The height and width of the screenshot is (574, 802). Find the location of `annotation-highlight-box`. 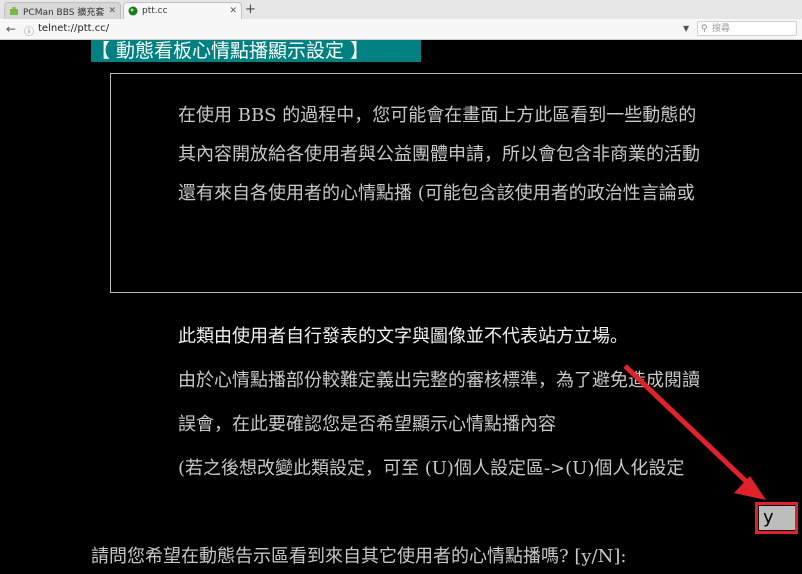

annotation-highlight-box is located at coordinates (776, 518).